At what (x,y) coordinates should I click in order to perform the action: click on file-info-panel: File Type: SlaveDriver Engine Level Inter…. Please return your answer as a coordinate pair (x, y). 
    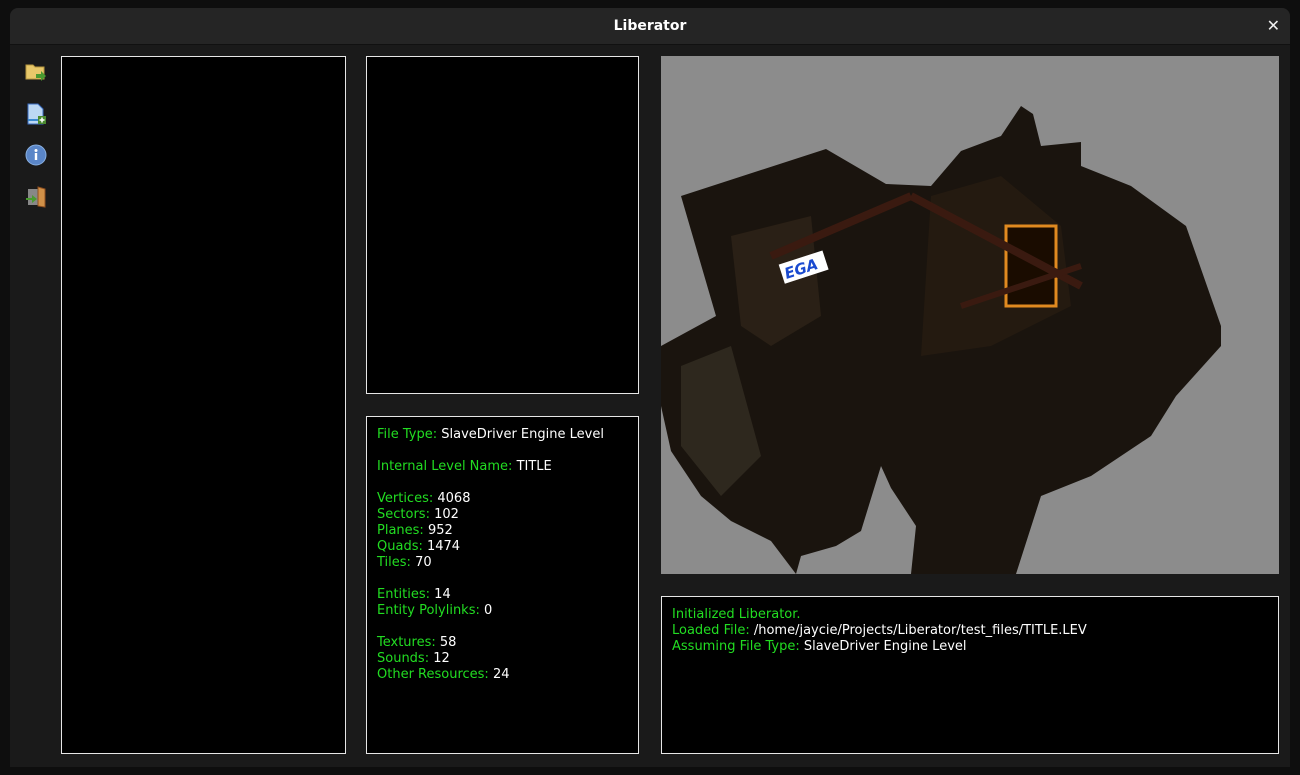
    Looking at the image, I should click on (502, 585).